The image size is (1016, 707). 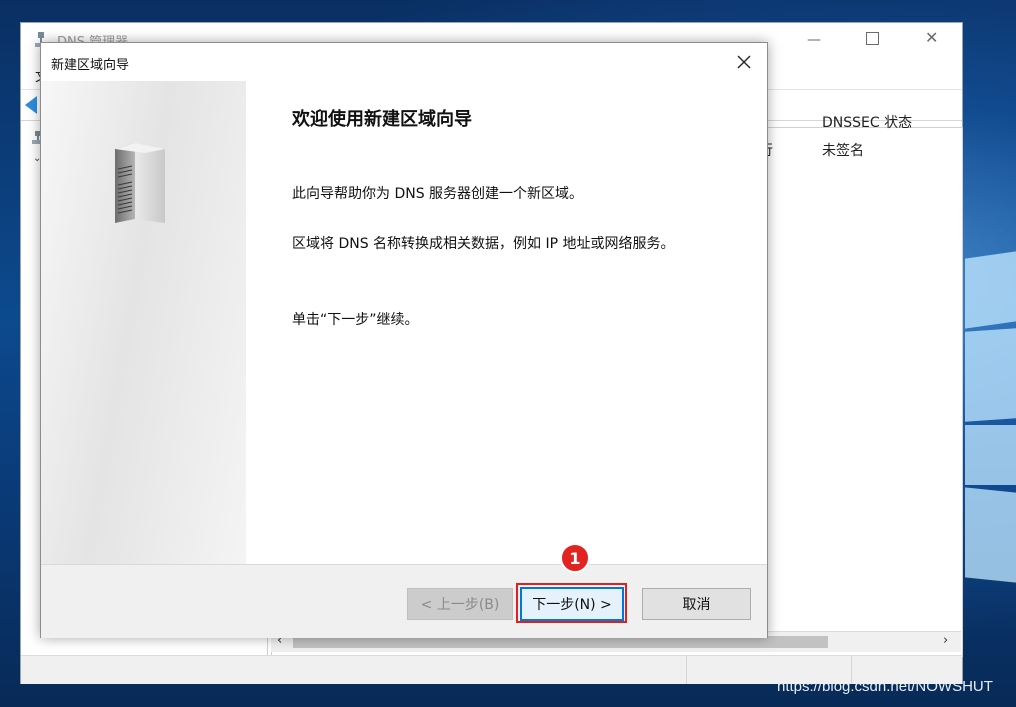 What do you see at coordinates (143, 322) in the screenshot?
I see `wizard-side-banner` at bounding box center [143, 322].